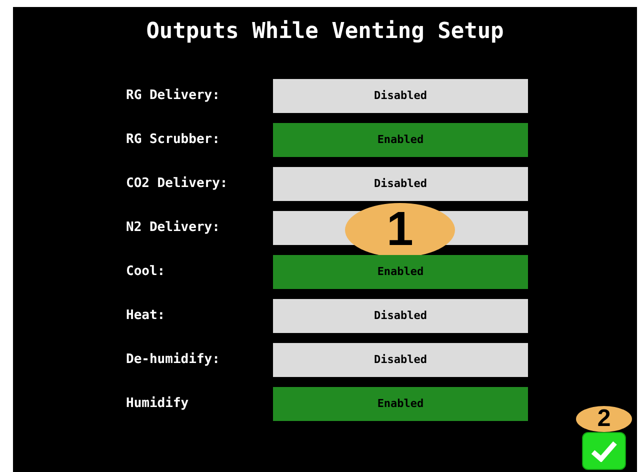 This screenshot has width=644, height=472. I want to click on callout-badge: 2, so click(604, 419).